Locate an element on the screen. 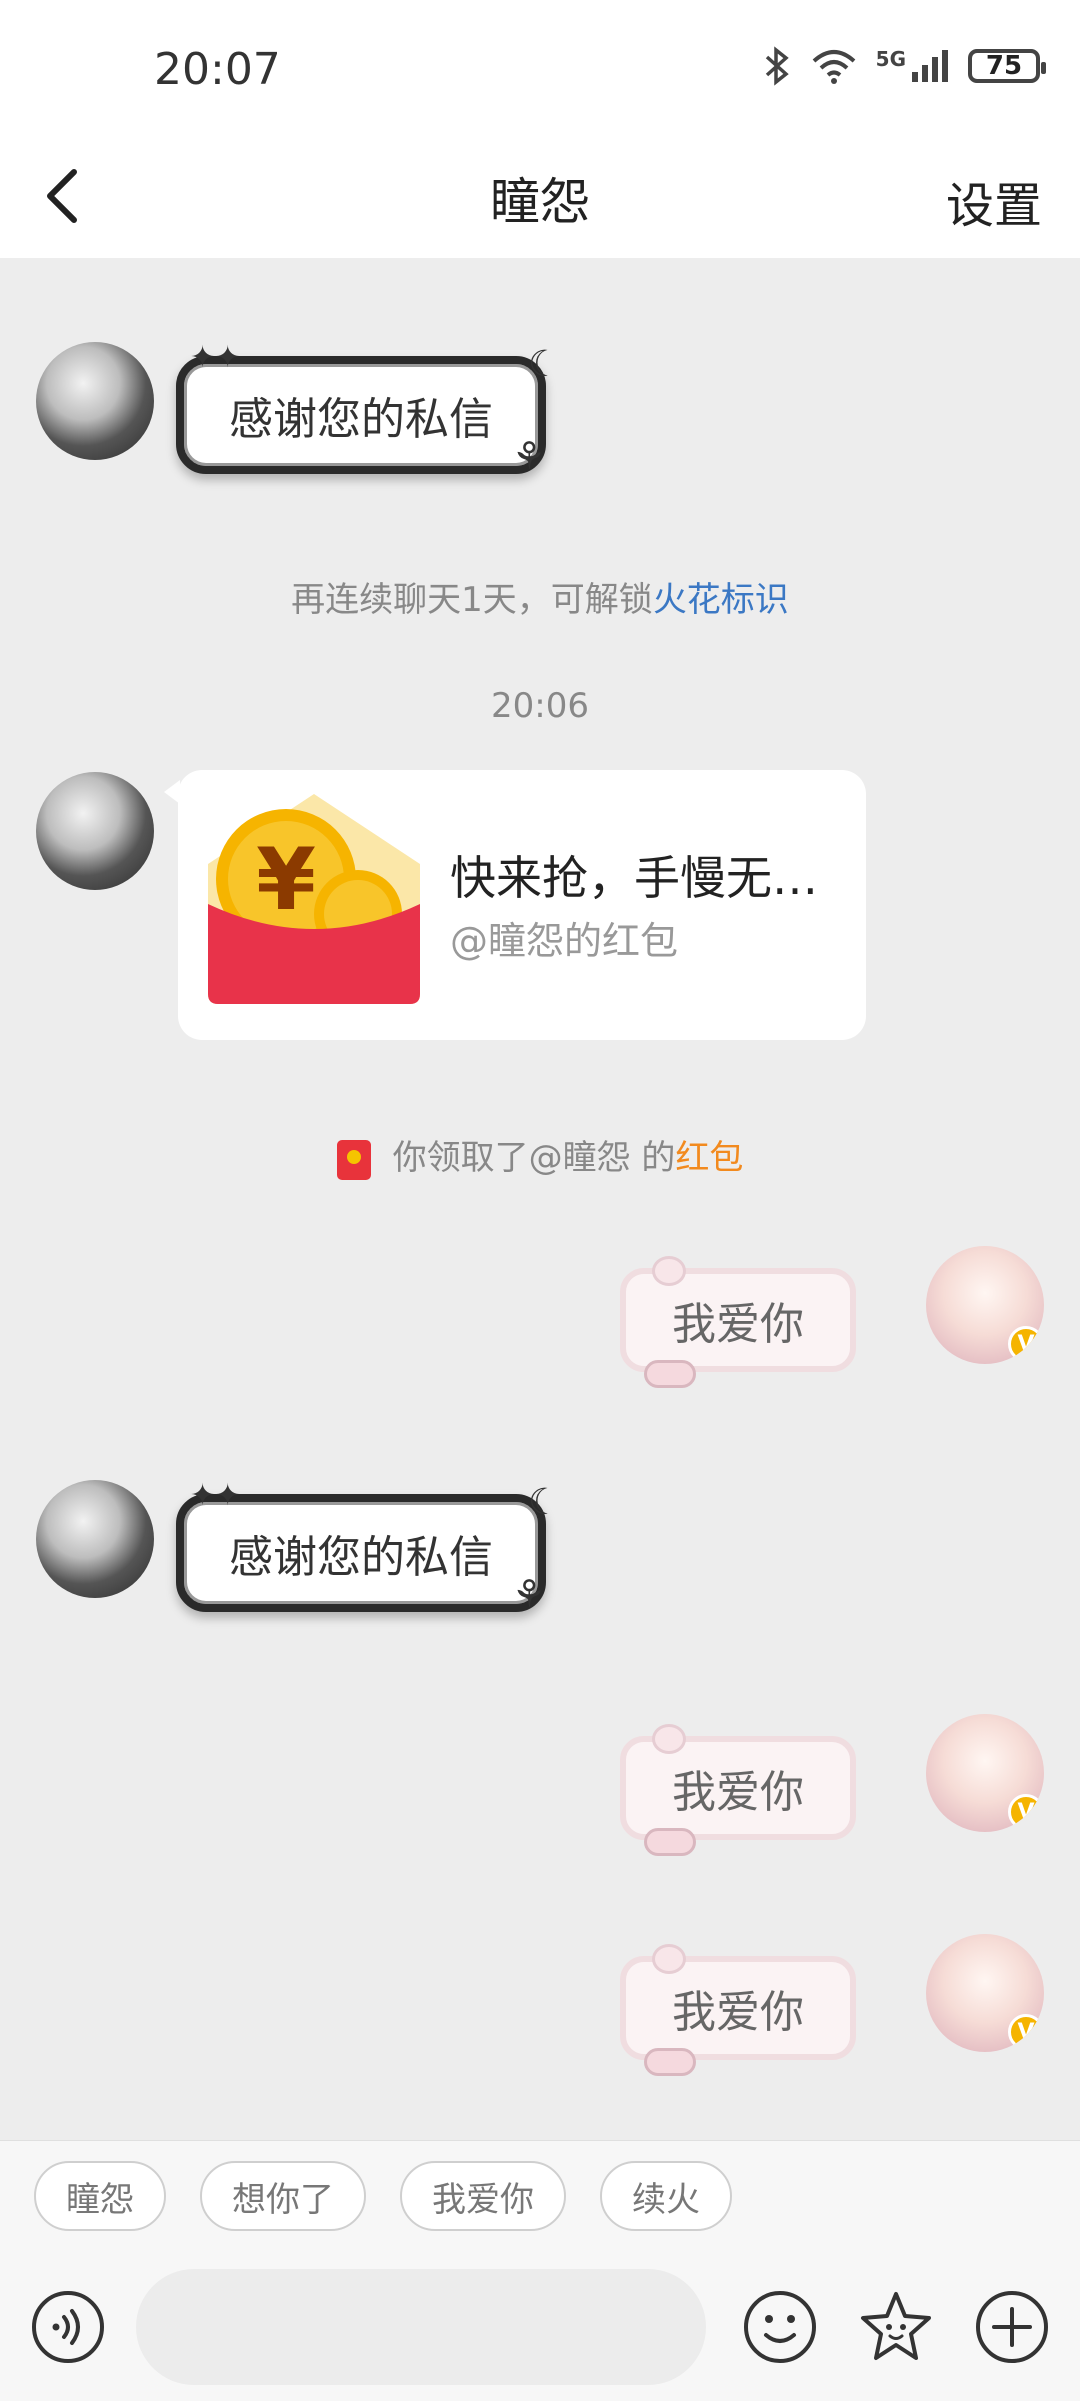 The image size is (1080, 2401). battery-level: 75 is located at coordinates (1004, 66).